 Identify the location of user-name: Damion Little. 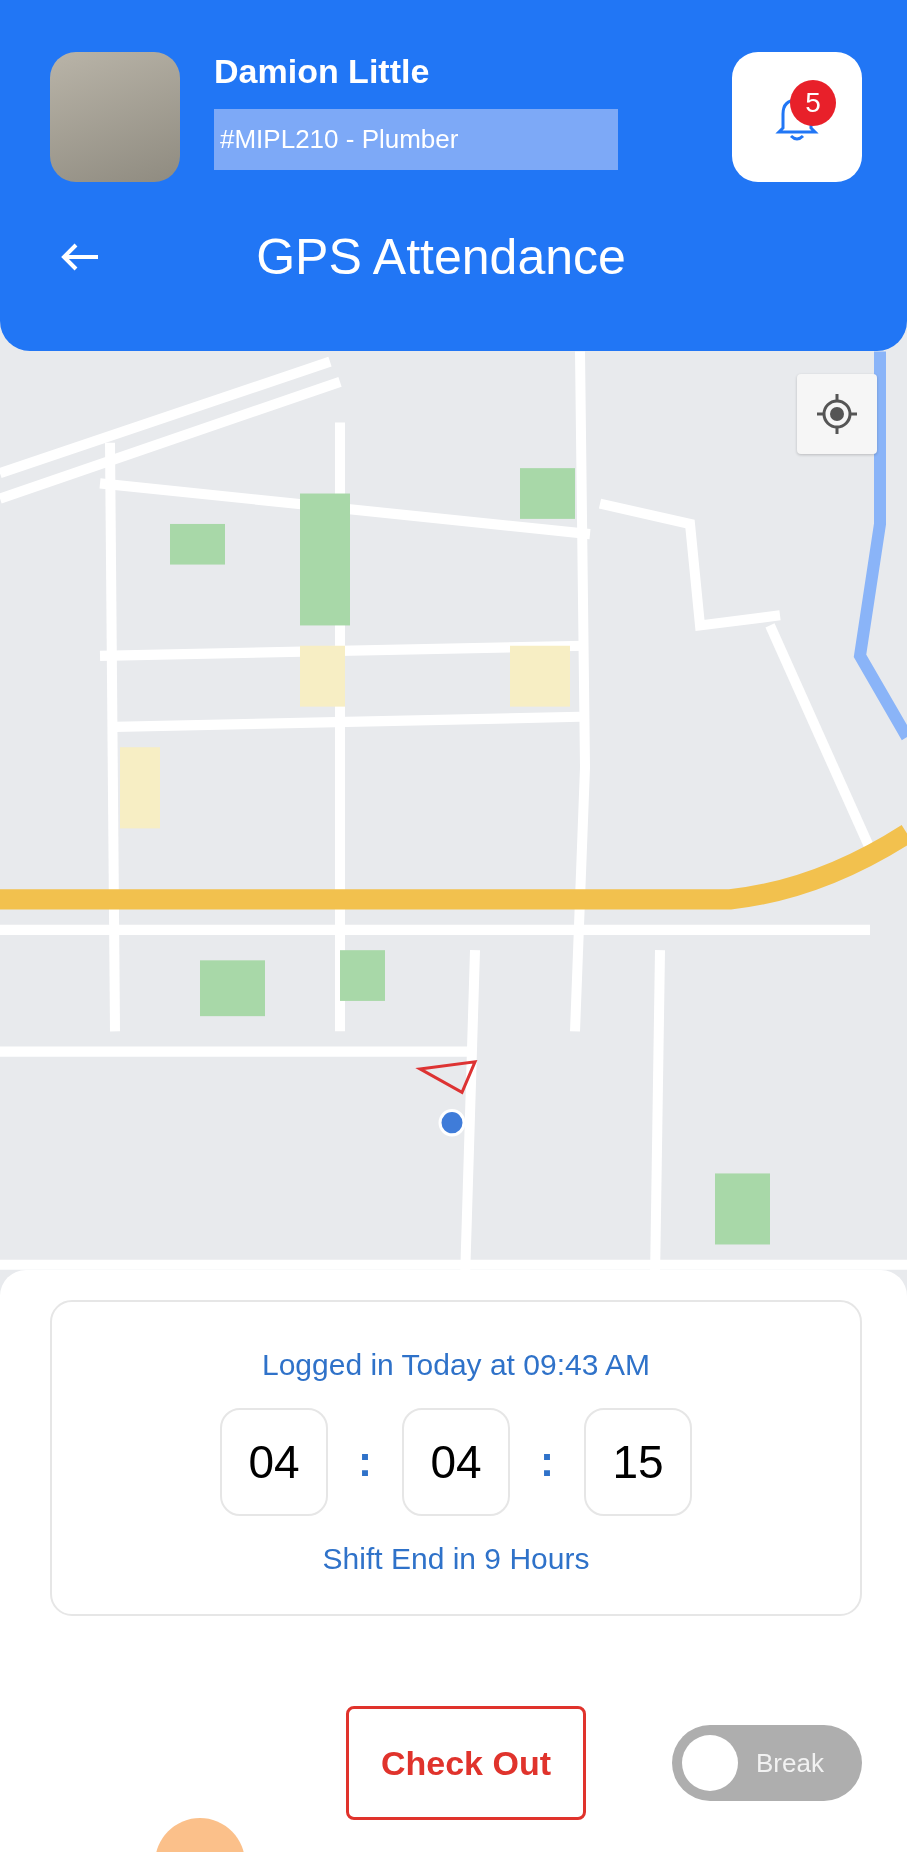
(322, 71).